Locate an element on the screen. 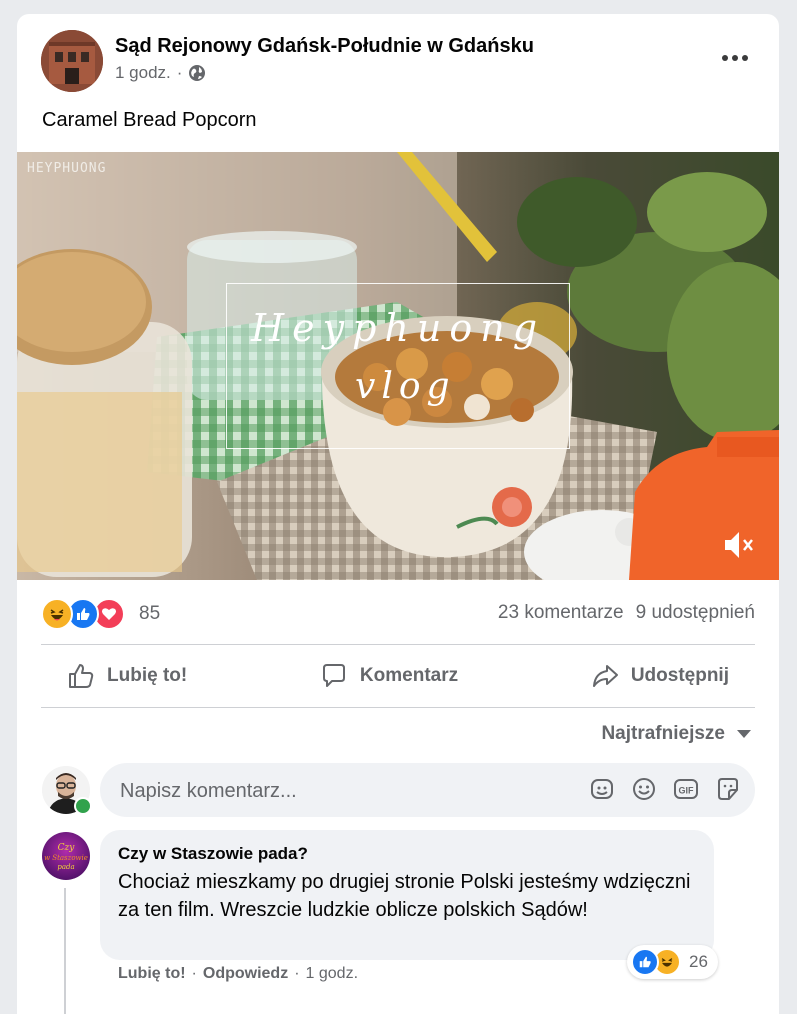  more-options-button is located at coordinates (735, 58).